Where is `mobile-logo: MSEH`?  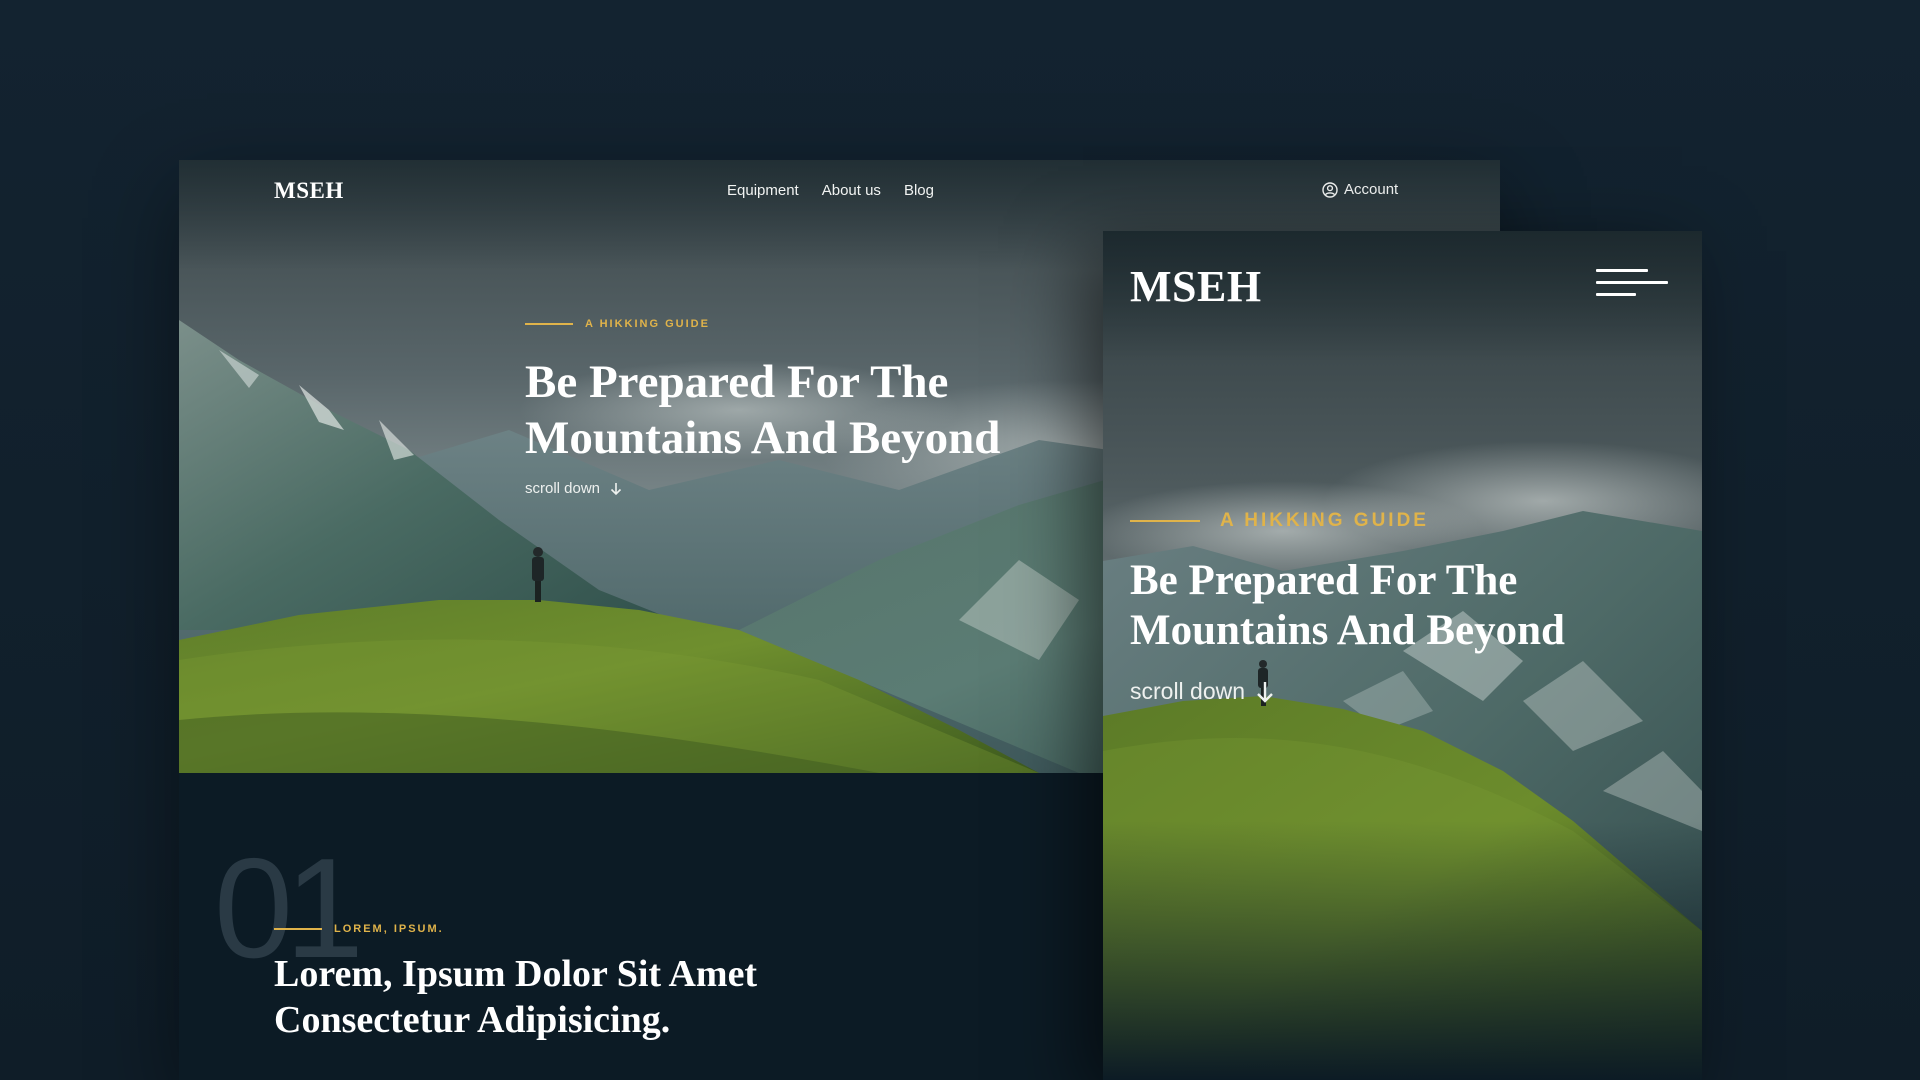
mobile-logo: MSEH is located at coordinates (1196, 286).